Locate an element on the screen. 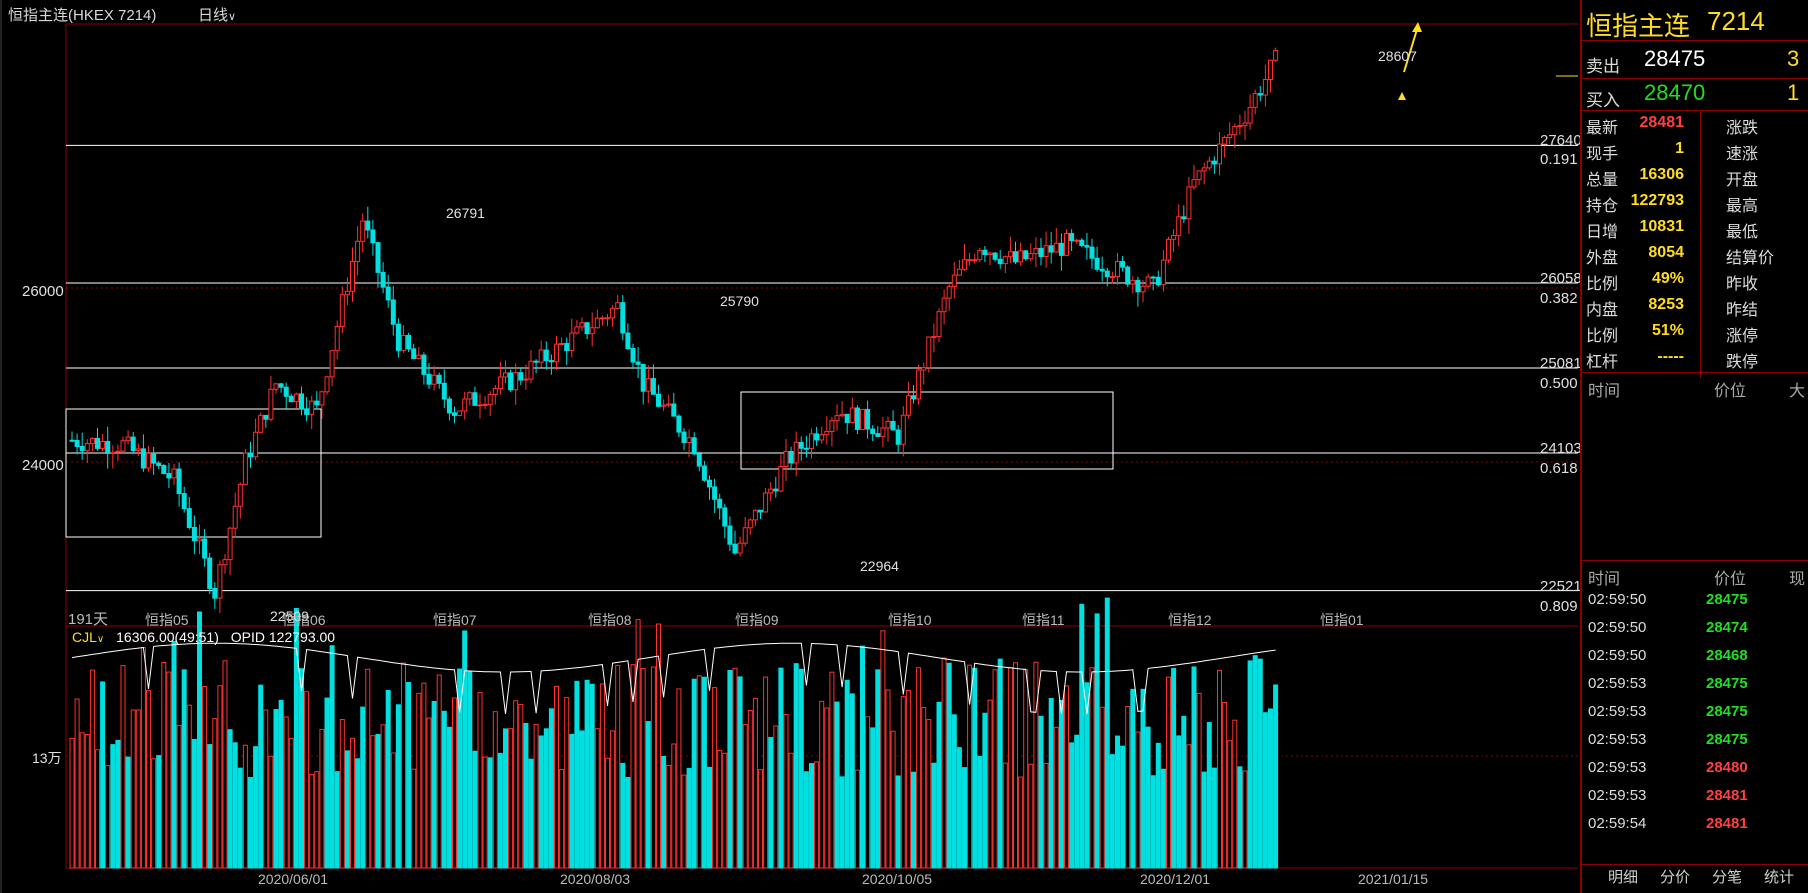  buy-label: 买入 is located at coordinates (1603, 100).